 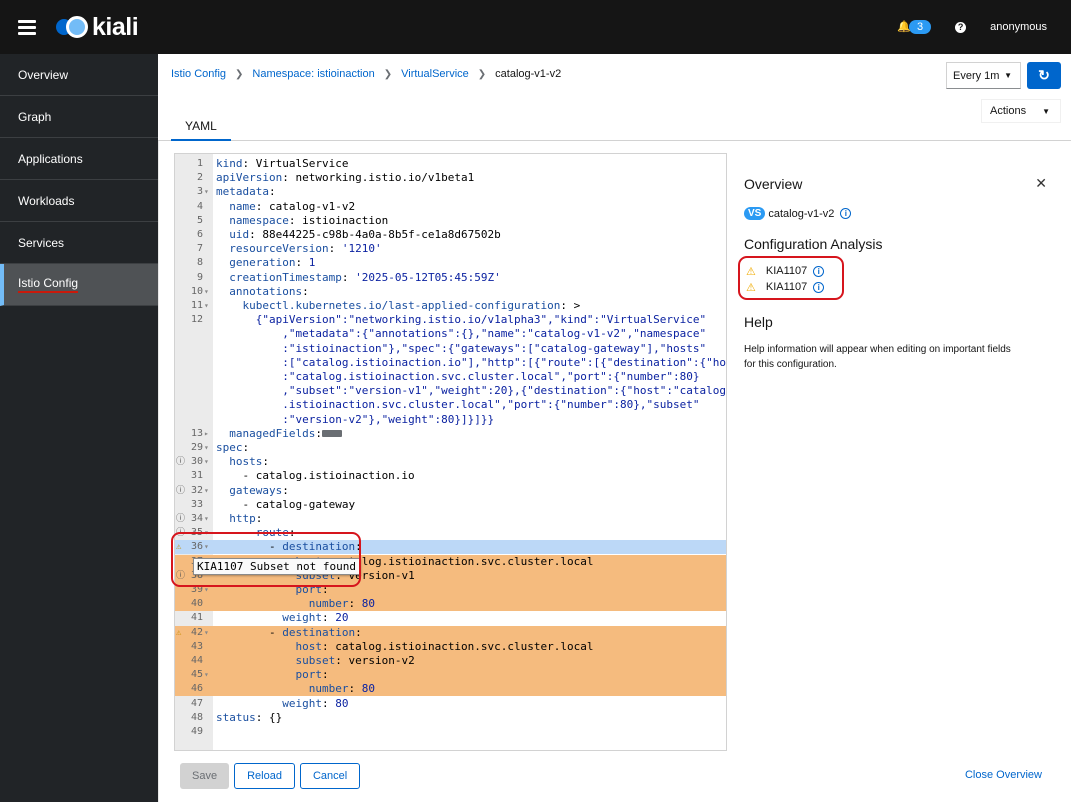 What do you see at coordinates (450, 462) in the screenshot?
I see `code-line: 30 ▾ ⓘ hosts:` at bounding box center [450, 462].